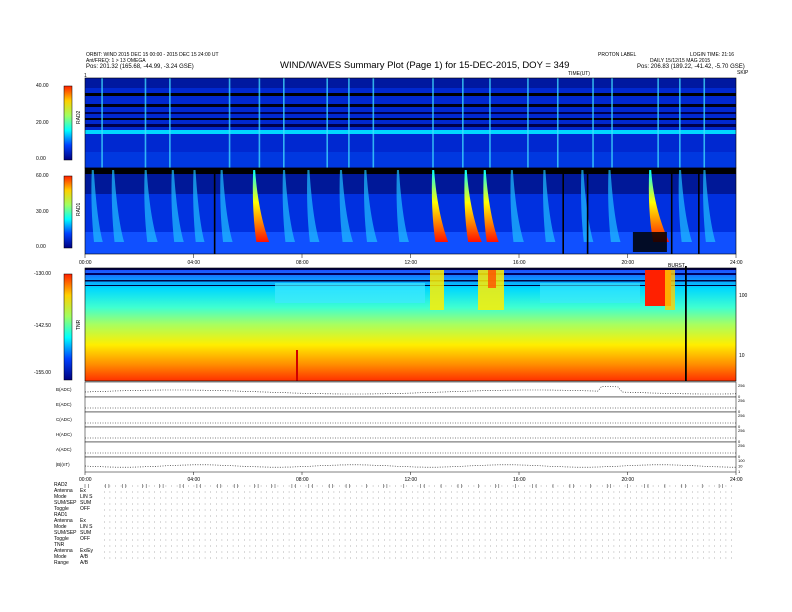 Image resolution: width=792 pixels, height=612 pixels. Describe the element at coordinates (194, 263) in the screenshot. I see `rad1-x-tick-label: 04:00` at that location.